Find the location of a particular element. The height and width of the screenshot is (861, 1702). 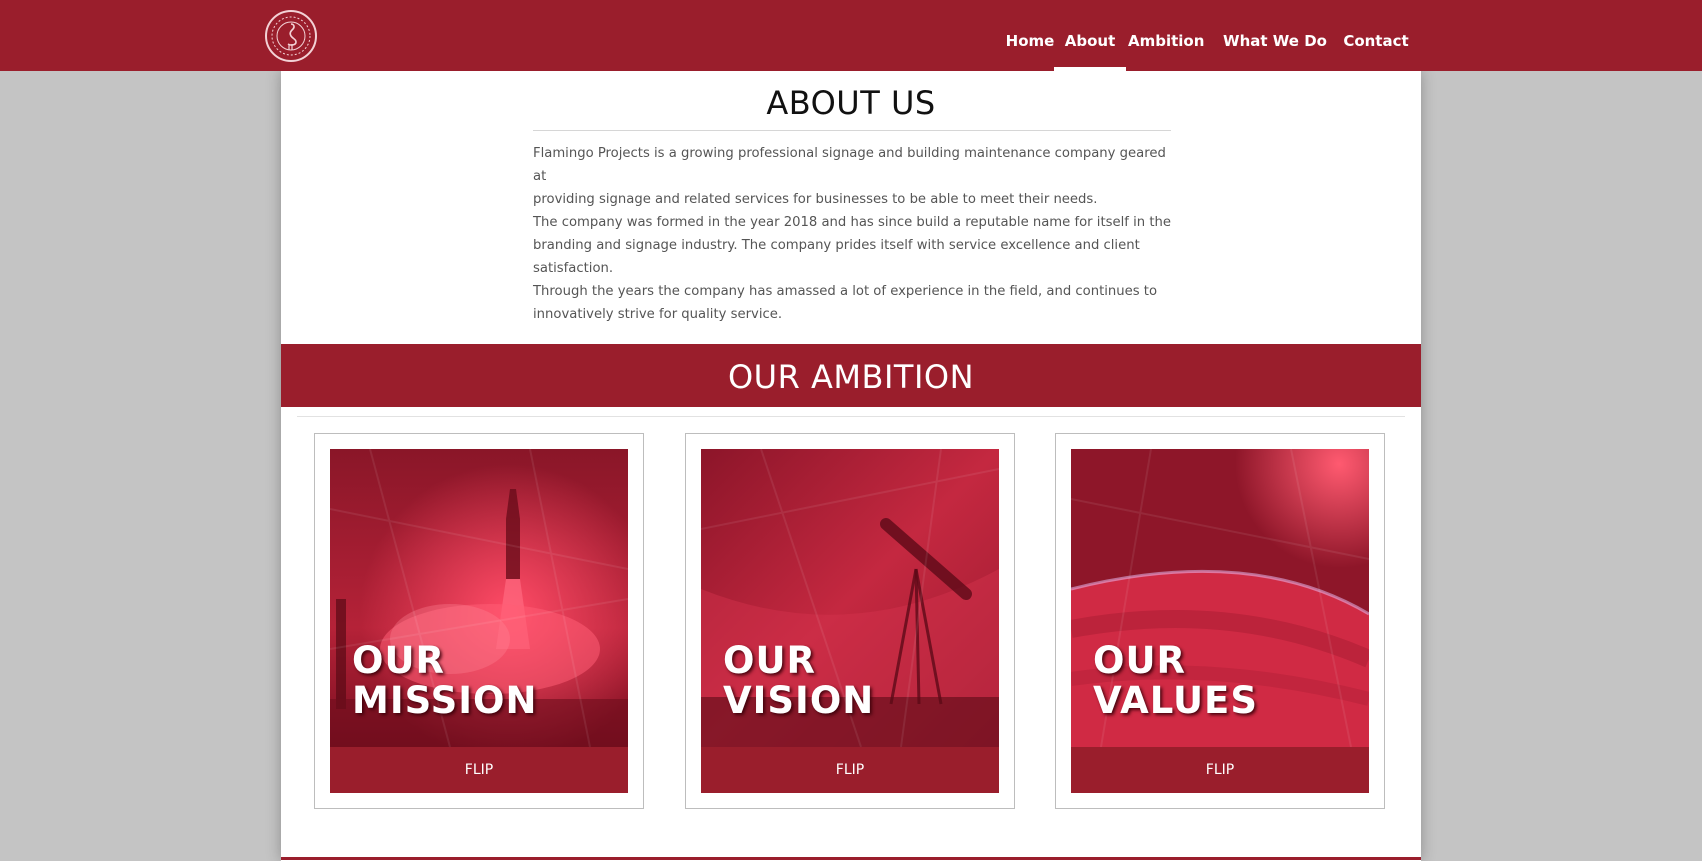

rocket-launch-image: OUR MISSION is located at coordinates (479, 598).